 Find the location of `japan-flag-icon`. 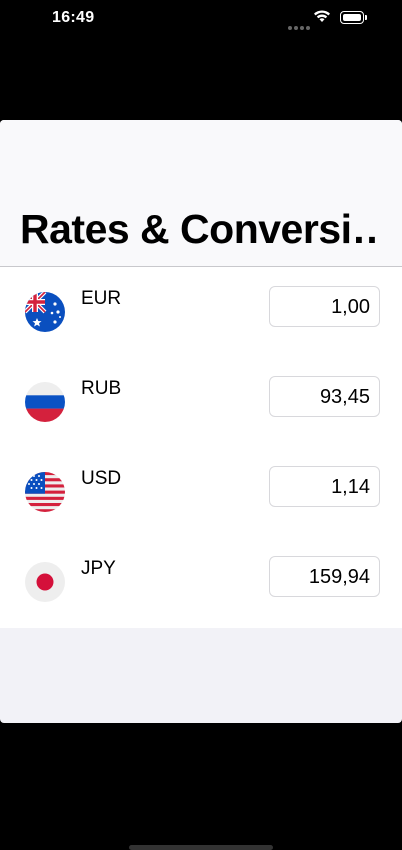

japan-flag-icon is located at coordinates (45, 582).